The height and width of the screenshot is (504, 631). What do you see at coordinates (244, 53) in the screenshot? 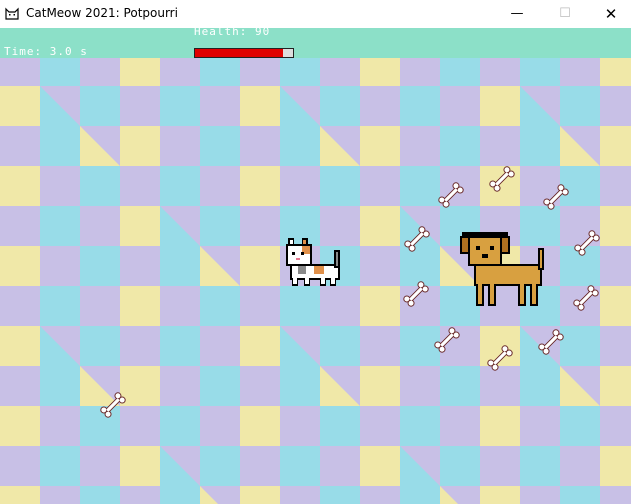
I see `health-bar` at bounding box center [244, 53].